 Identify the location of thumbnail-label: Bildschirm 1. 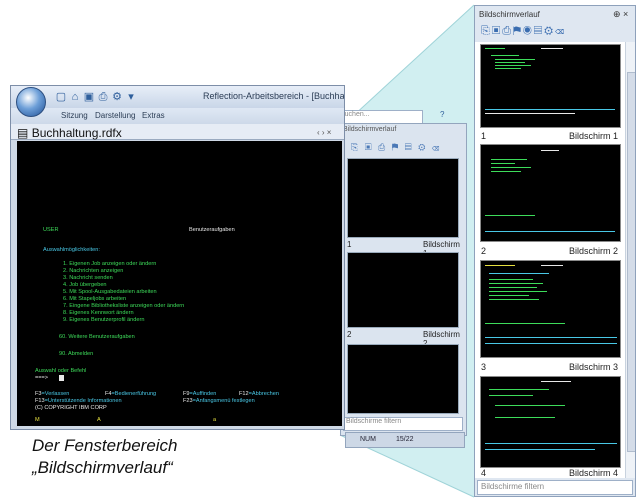
(594, 136).